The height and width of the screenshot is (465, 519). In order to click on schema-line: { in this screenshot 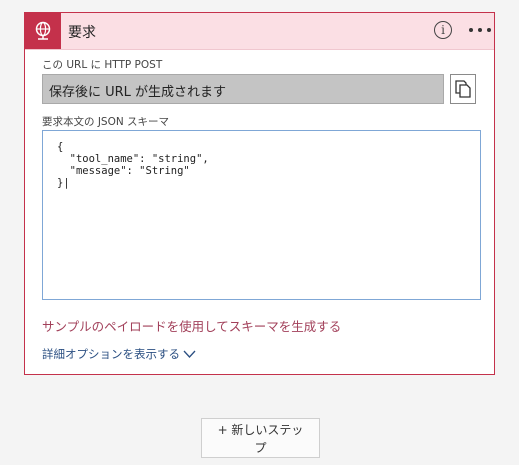, I will do `click(60, 147)`.